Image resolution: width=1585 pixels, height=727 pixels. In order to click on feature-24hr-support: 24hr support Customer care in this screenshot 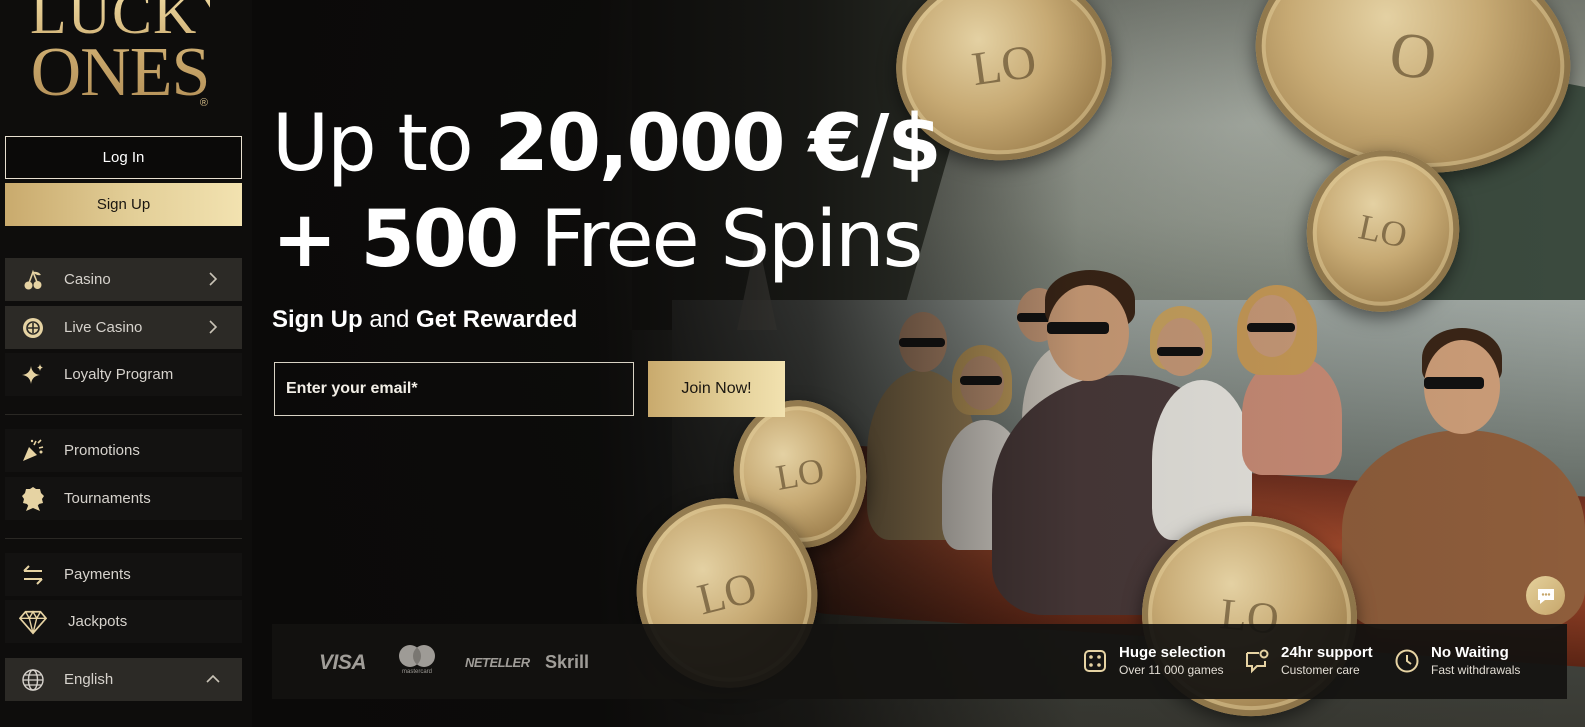, I will do `click(1308, 660)`.